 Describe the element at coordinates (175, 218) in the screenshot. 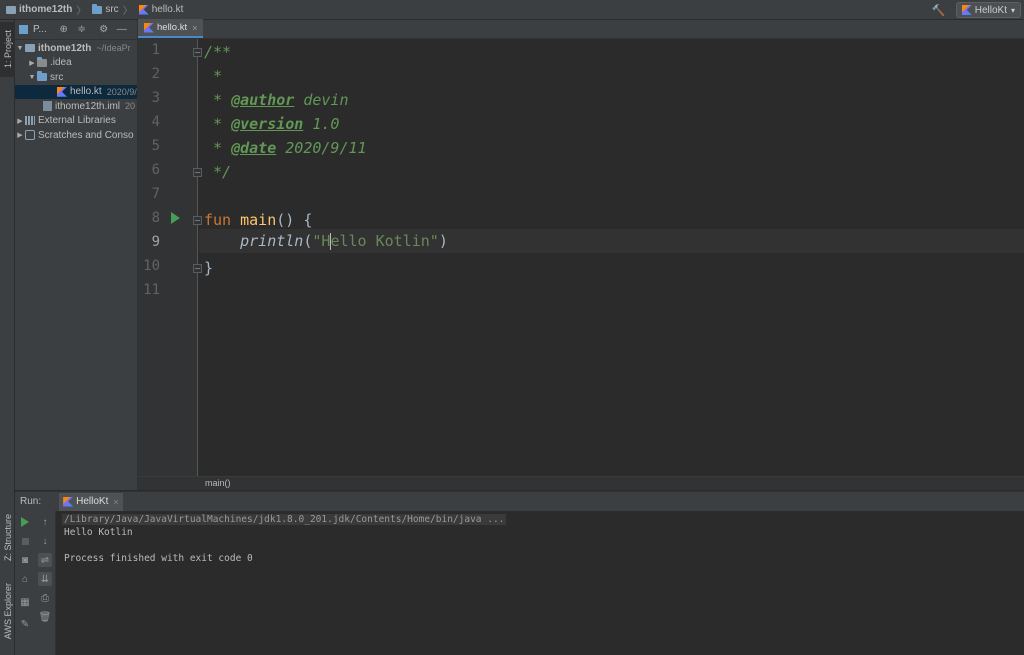

I see `run-main-icon` at that location.